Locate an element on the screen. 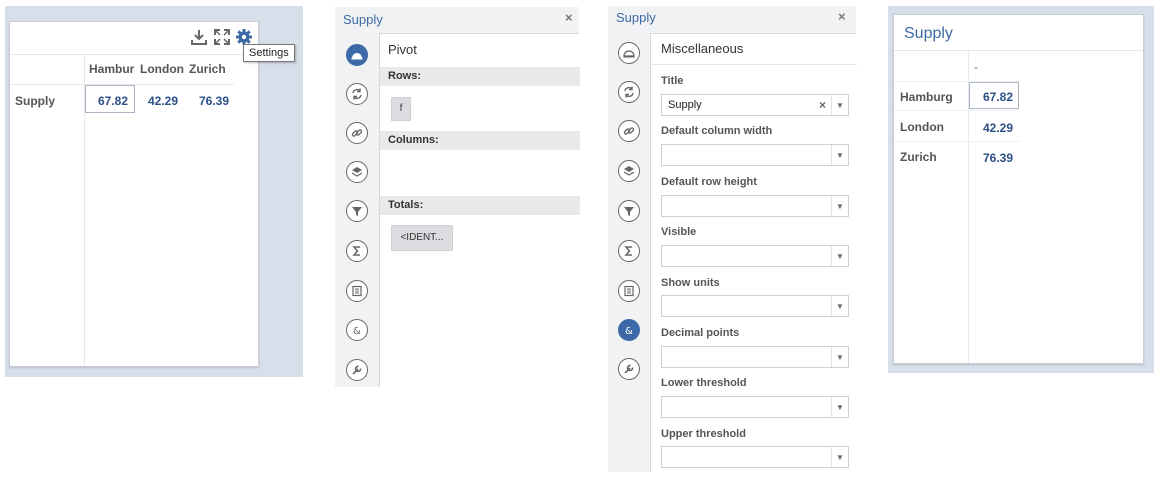  download-icon is located at coordinates (199, 37).